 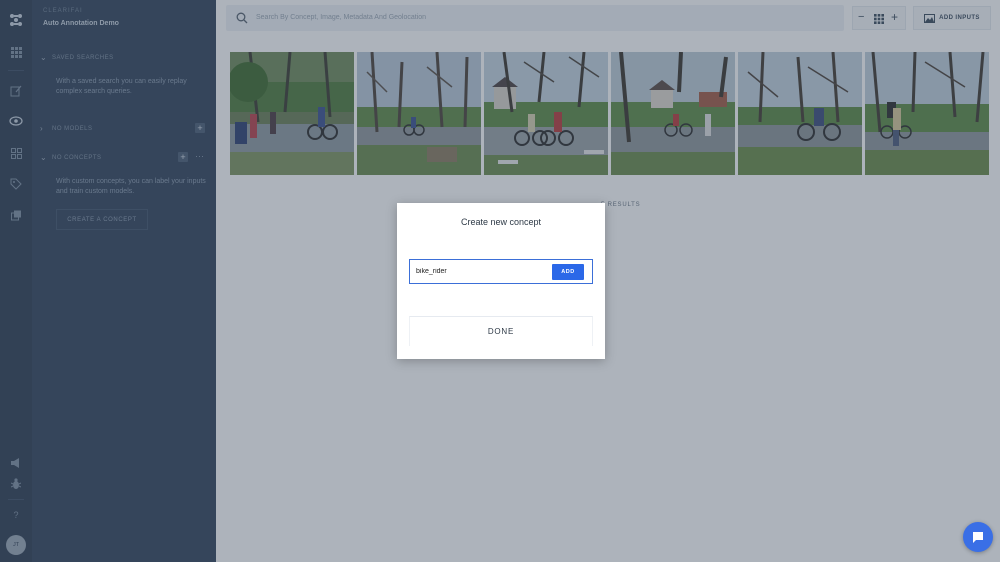 What do you see at coordinates (501, 331) in the screenshot?
I see `done-button: DONE` at bounding box center [501, 331].